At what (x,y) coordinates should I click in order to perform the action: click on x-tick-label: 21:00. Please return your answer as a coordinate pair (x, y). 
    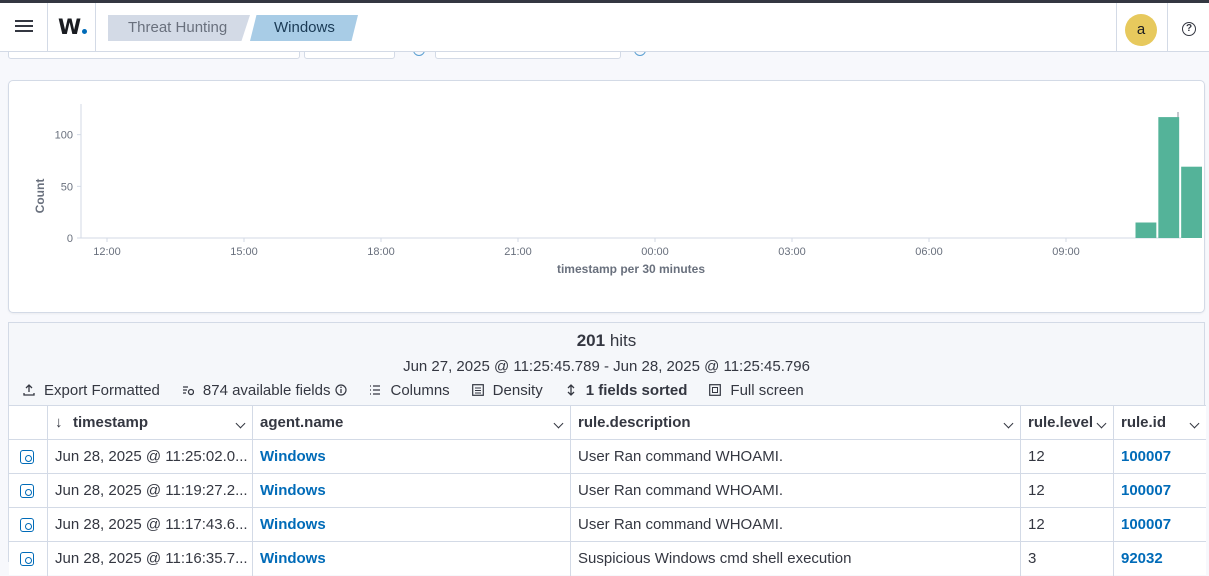
    Looking at the image, I should click on (518, 252).